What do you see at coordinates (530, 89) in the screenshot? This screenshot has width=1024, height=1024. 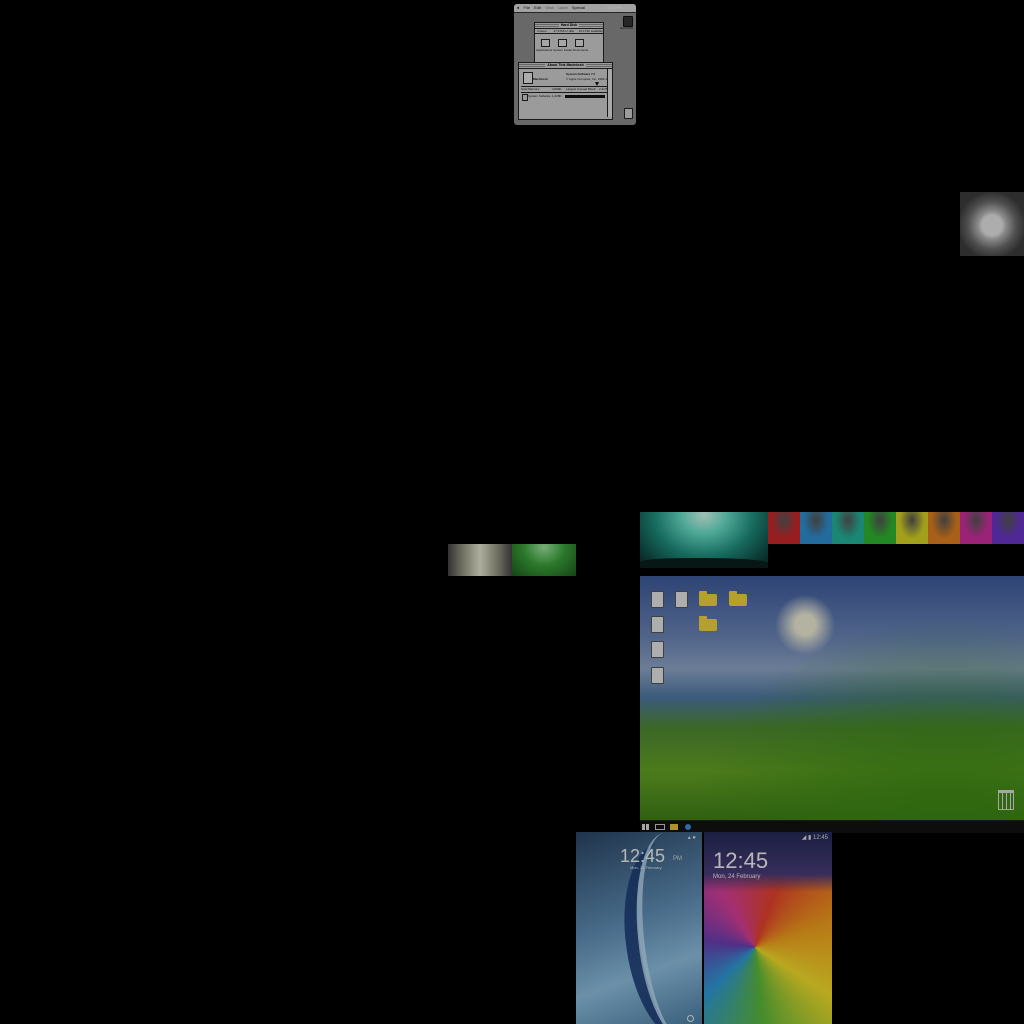 I see `total-memory-label: Total Memory:` at bounding box center [530, 89].